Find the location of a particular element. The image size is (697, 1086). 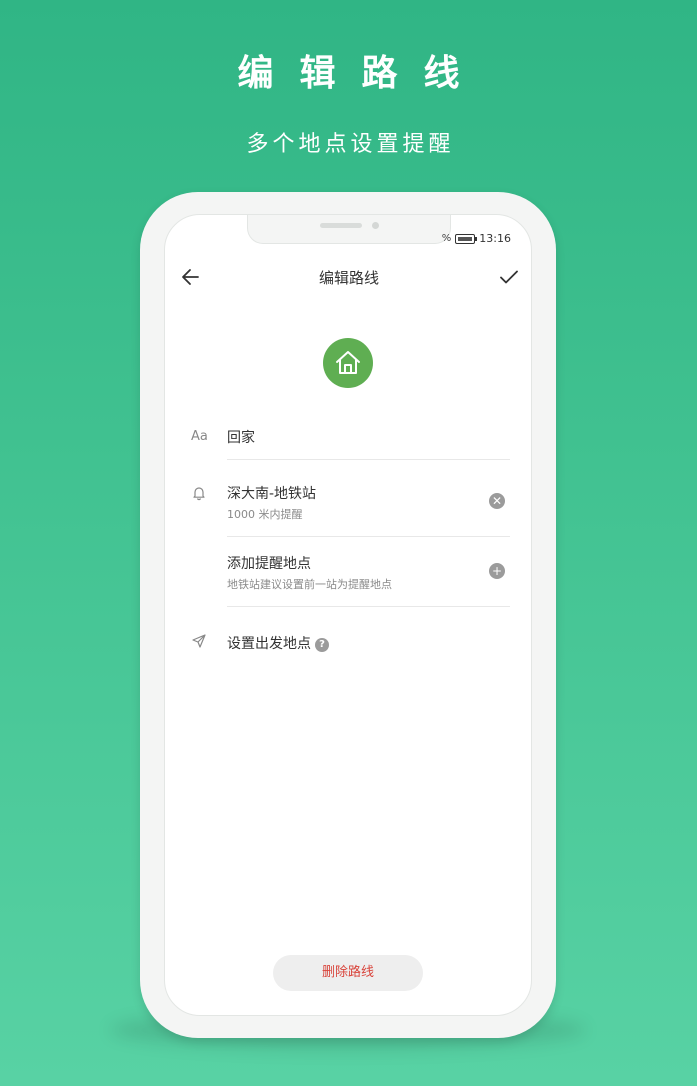

add-reminder-item: 添加提醒地点 地铁站建议设置前一站为提醒地点 + is located at coordinates (348, 578).